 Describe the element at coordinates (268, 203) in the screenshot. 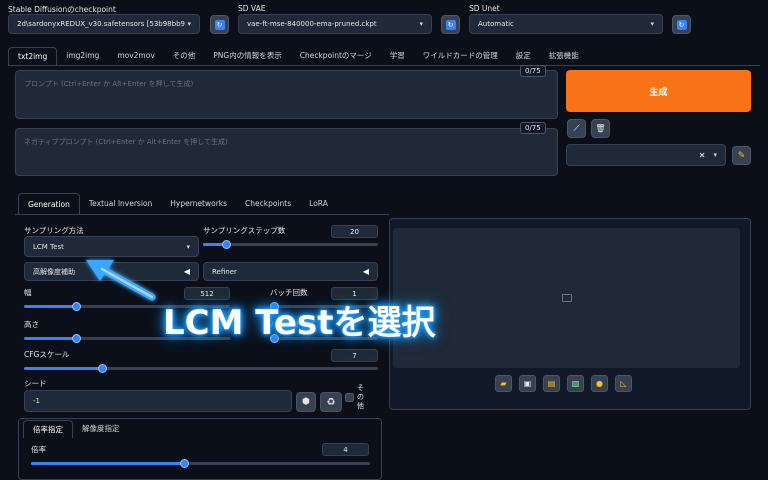

I see `tab-checkpoints: Checkpoints` at that location.